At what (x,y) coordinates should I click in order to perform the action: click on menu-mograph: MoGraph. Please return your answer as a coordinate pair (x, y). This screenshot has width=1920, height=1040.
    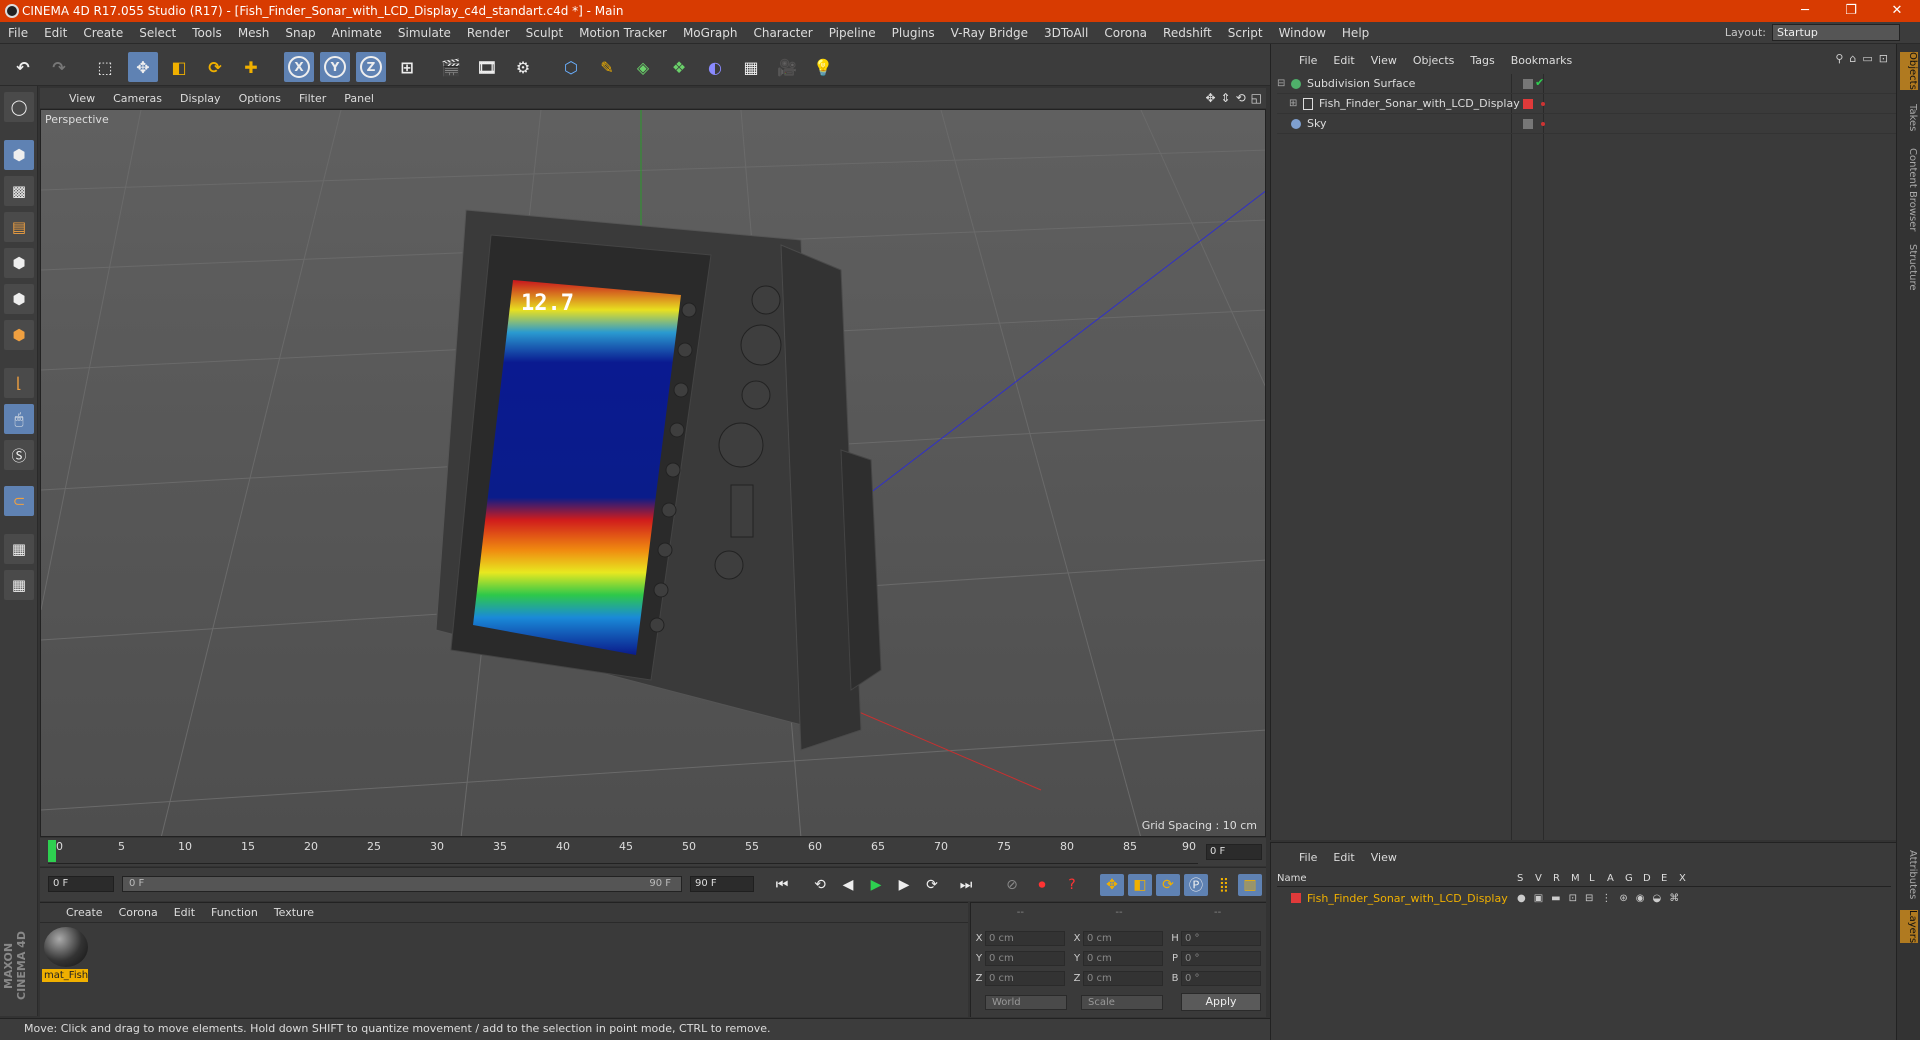
    Looking at the image, I should click on (710, 33).